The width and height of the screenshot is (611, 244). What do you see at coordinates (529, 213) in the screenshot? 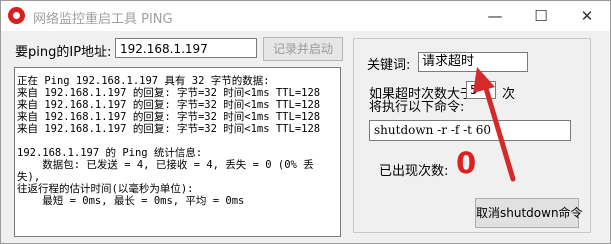
I see `cancel-shutdown-button: 取消shutdown命令` at bounding box center [529, 213].